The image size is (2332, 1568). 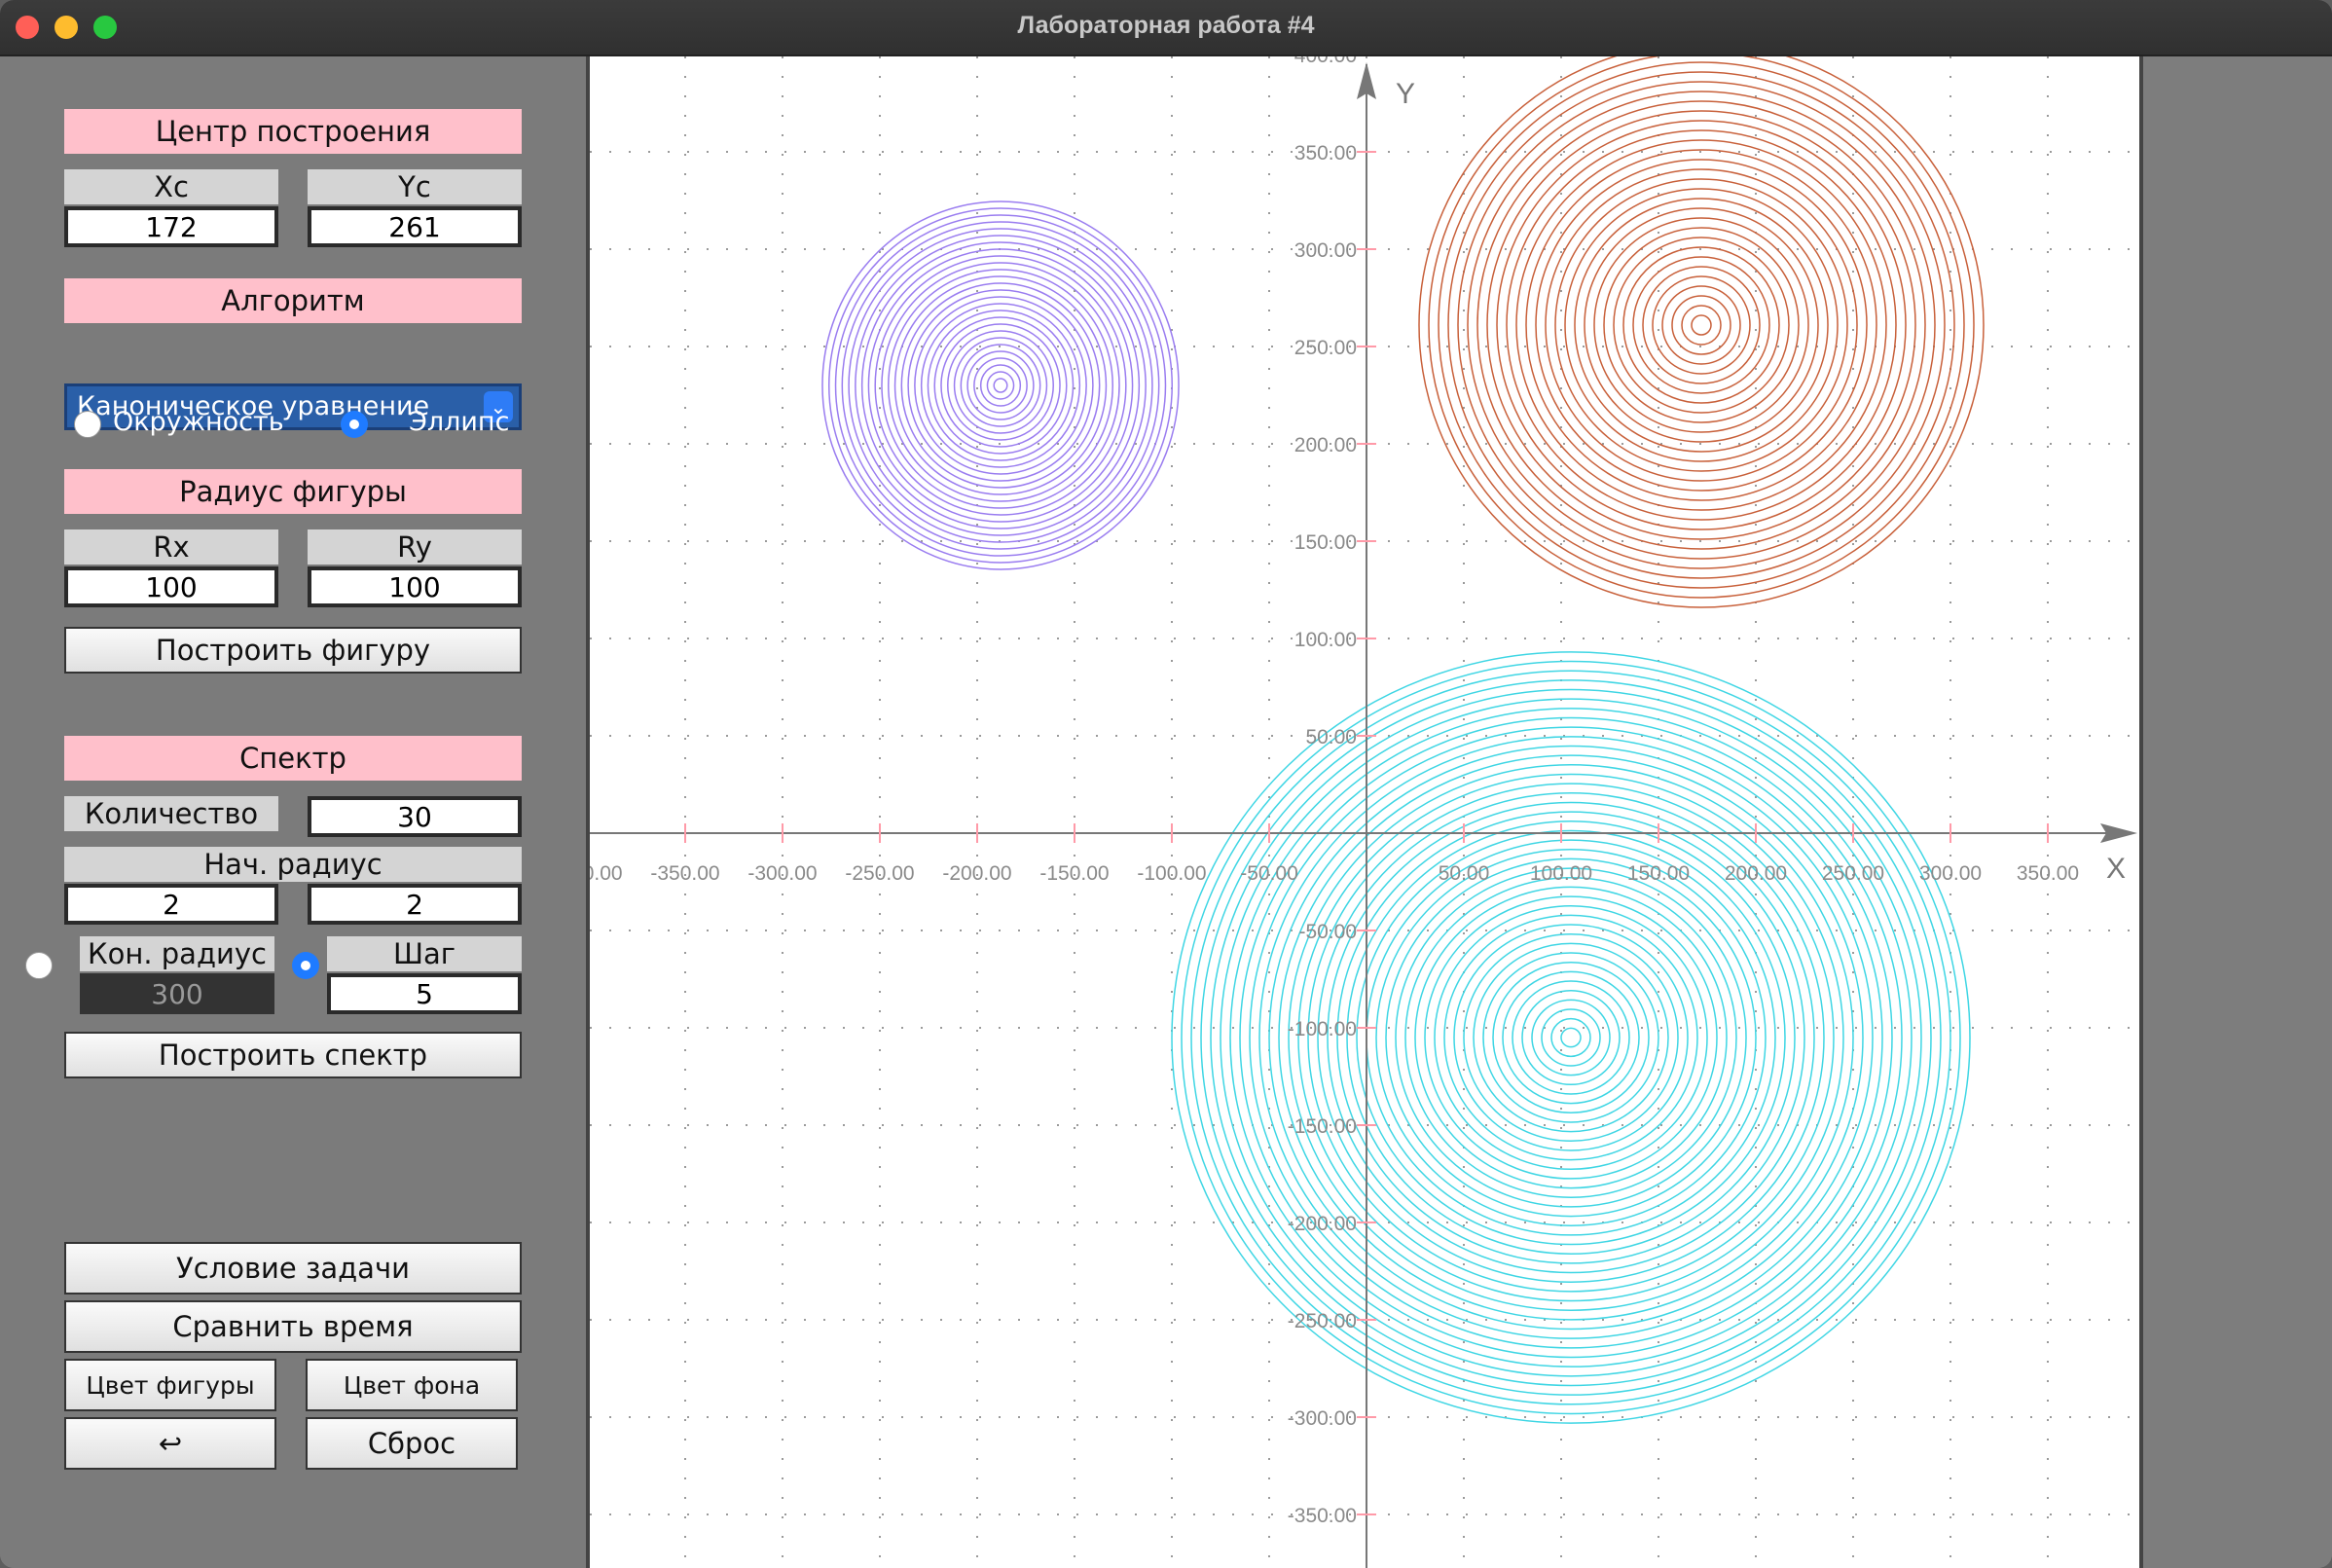 What do you see at coordinates (171, 226) in the screenshot?
I see `xc-input: 172` at bounding box center [171, 226].